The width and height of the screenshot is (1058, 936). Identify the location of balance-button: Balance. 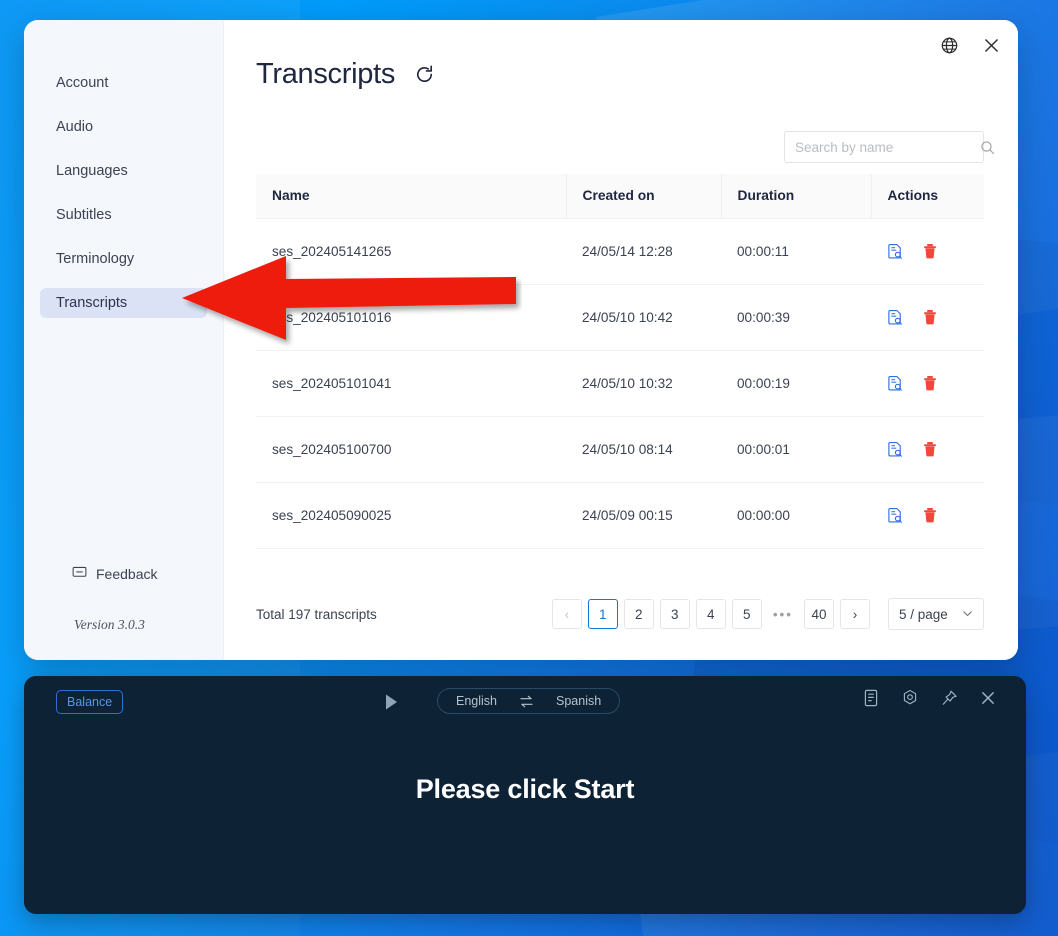
(90, 702).